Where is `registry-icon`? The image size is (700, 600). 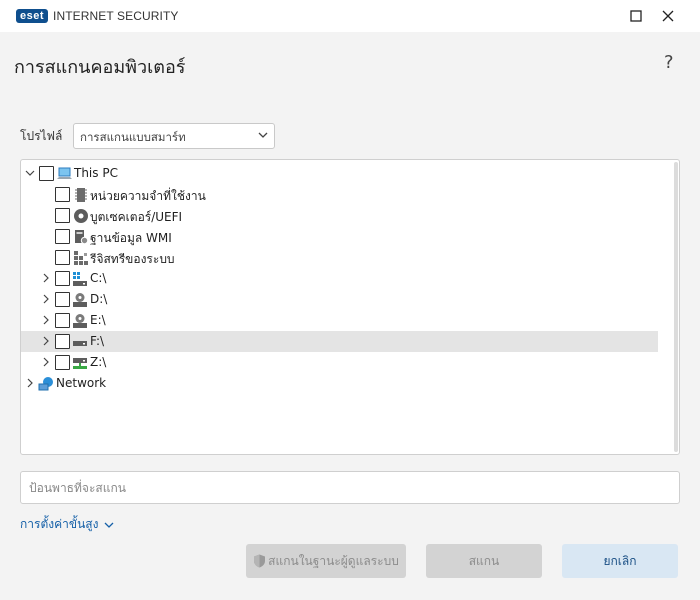
registry-icon is located at coordinates (81, 258).